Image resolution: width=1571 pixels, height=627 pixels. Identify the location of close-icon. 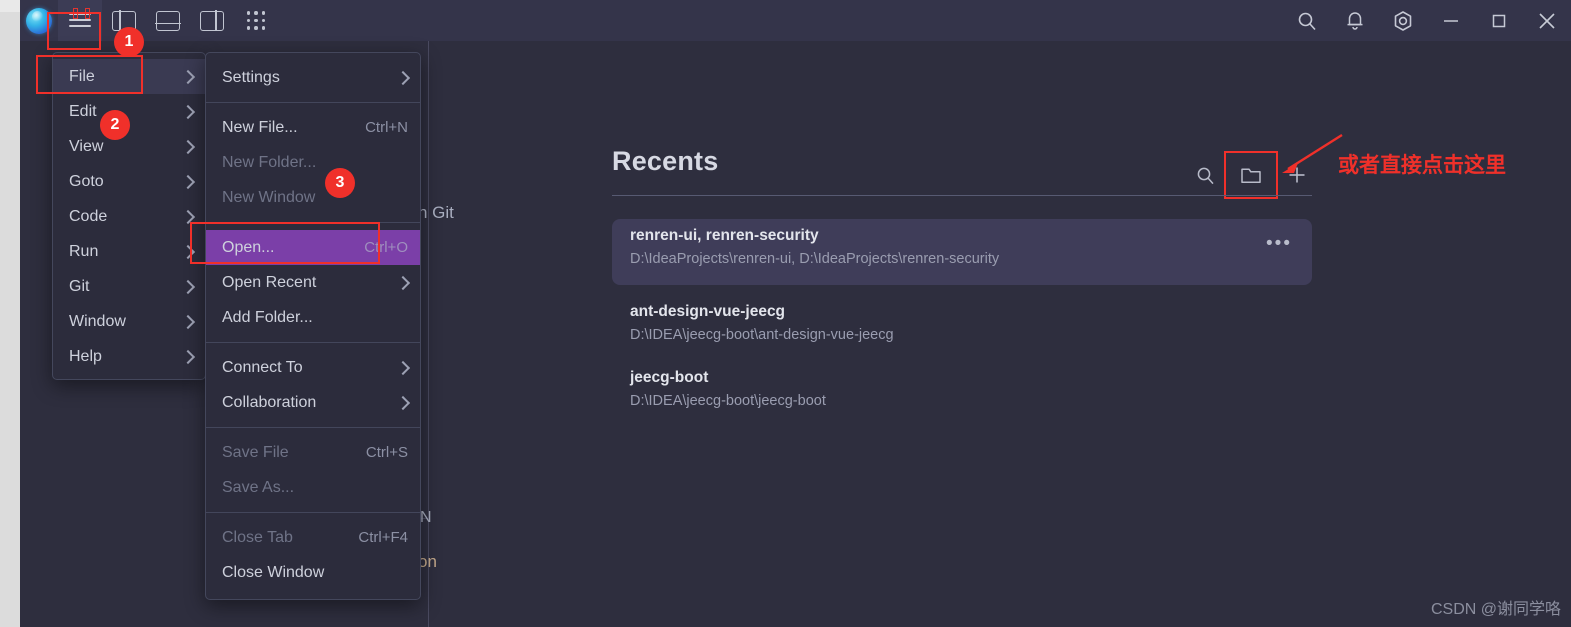
(1547, 20).